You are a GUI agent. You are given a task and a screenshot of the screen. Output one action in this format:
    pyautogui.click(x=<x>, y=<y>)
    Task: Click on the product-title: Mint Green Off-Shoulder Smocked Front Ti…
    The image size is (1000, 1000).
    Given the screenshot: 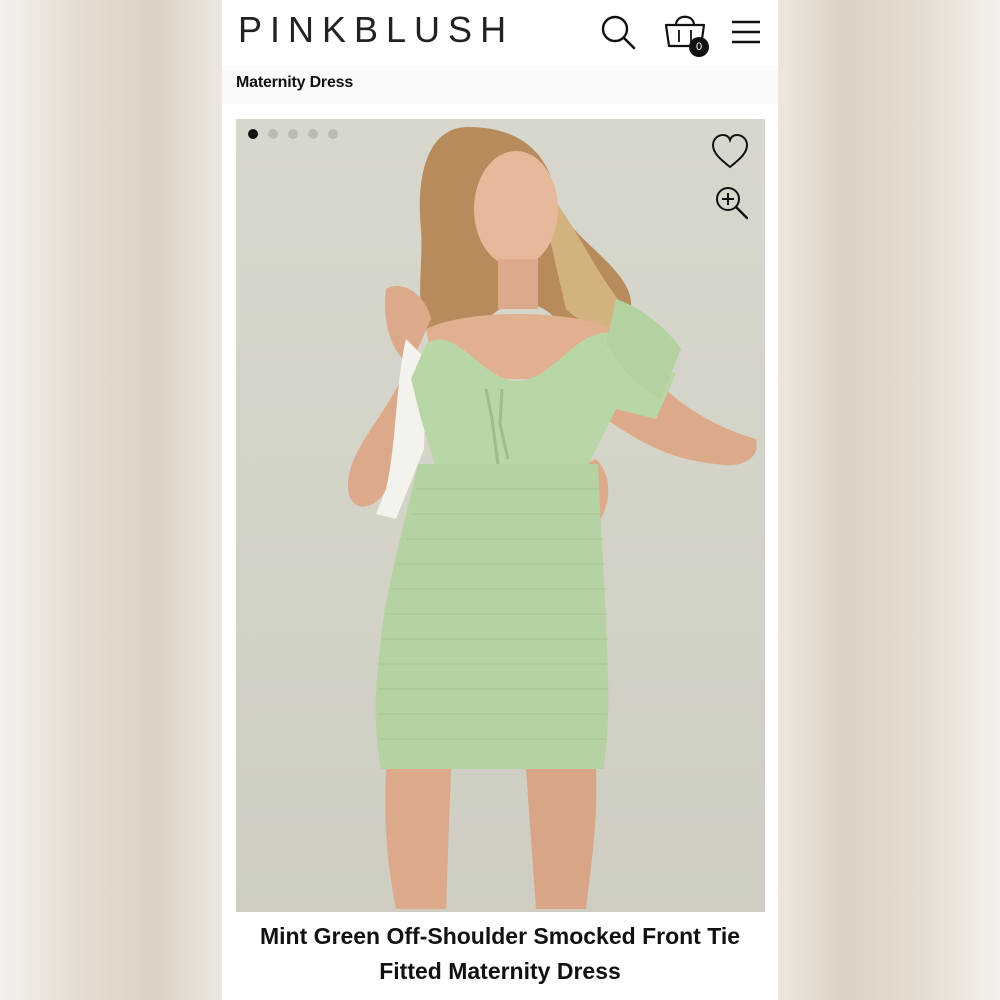 What is the action you would take?
    pyautogui.click(x=500, y=954)
    